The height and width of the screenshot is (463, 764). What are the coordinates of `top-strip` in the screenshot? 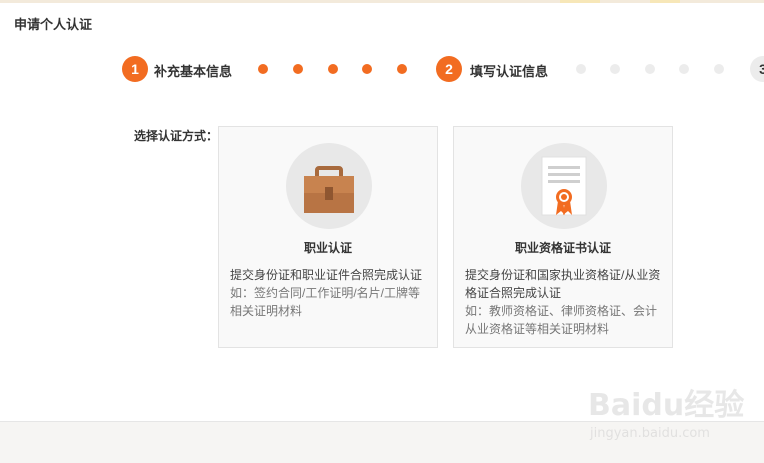 It's located at (382, 1).